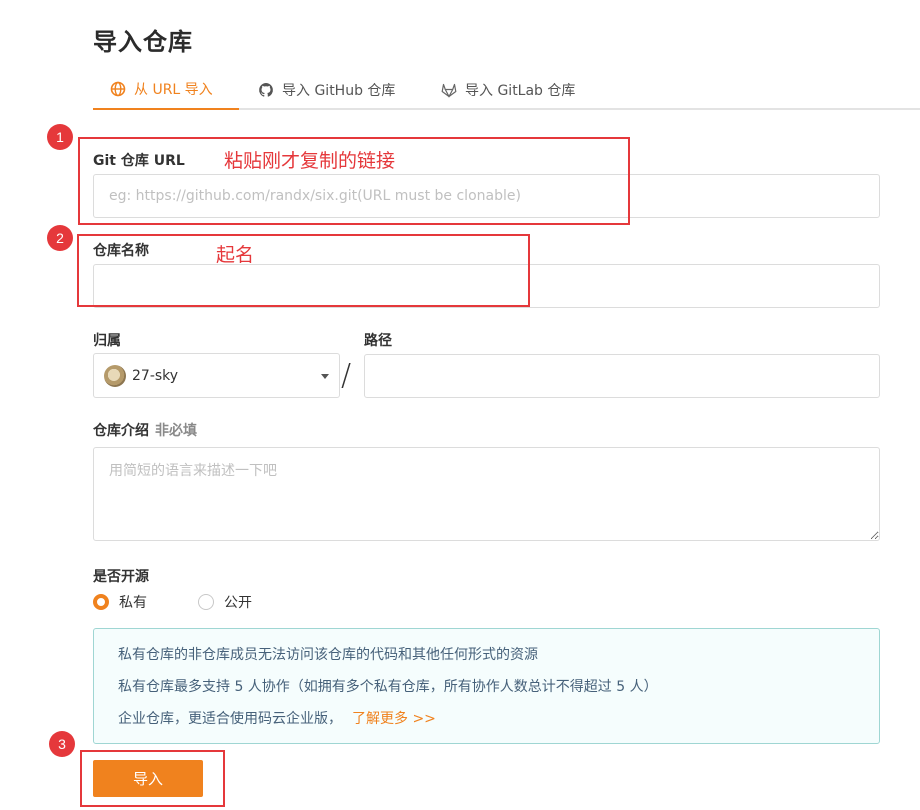 The width and height of the screenshot is (920, 810). What do you see at coordinates (60, 238) in the screenshot?
I see `annotation-number-2: 2` at bounding box center [60, 238].